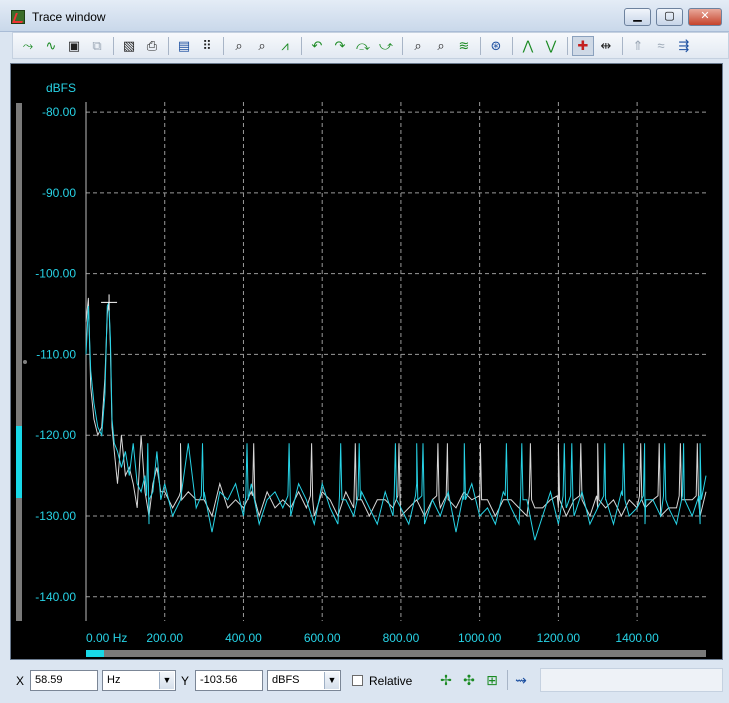  What do you see at coordinates (391, 681) in the screenshot?
I see `relative-label: Relative` at bounding box center [391, 681].